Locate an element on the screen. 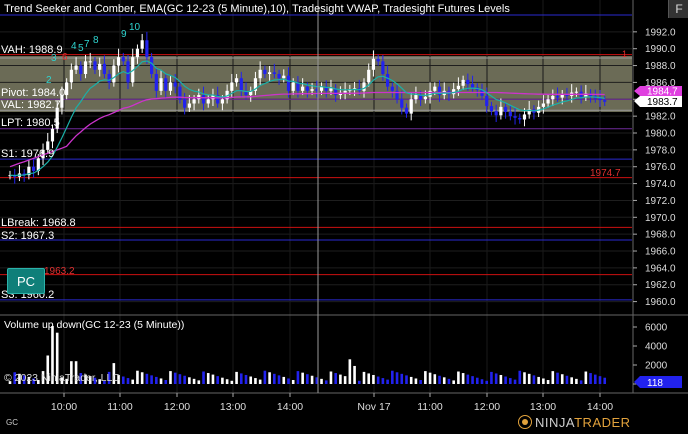 The height and width of the screenshot is (434, 688). count-3: 3 is located at coordinates (54, 58).